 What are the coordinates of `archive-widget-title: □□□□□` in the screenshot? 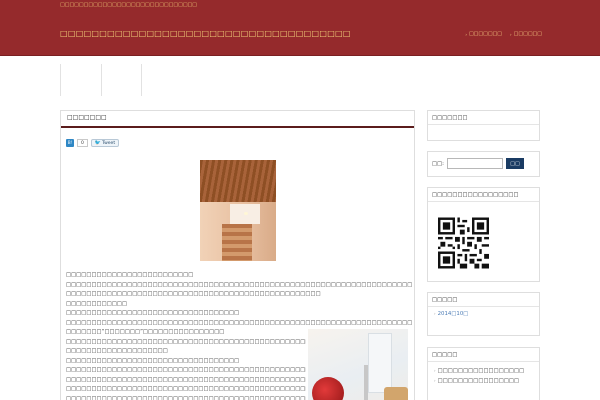 It's located at (483, 300).